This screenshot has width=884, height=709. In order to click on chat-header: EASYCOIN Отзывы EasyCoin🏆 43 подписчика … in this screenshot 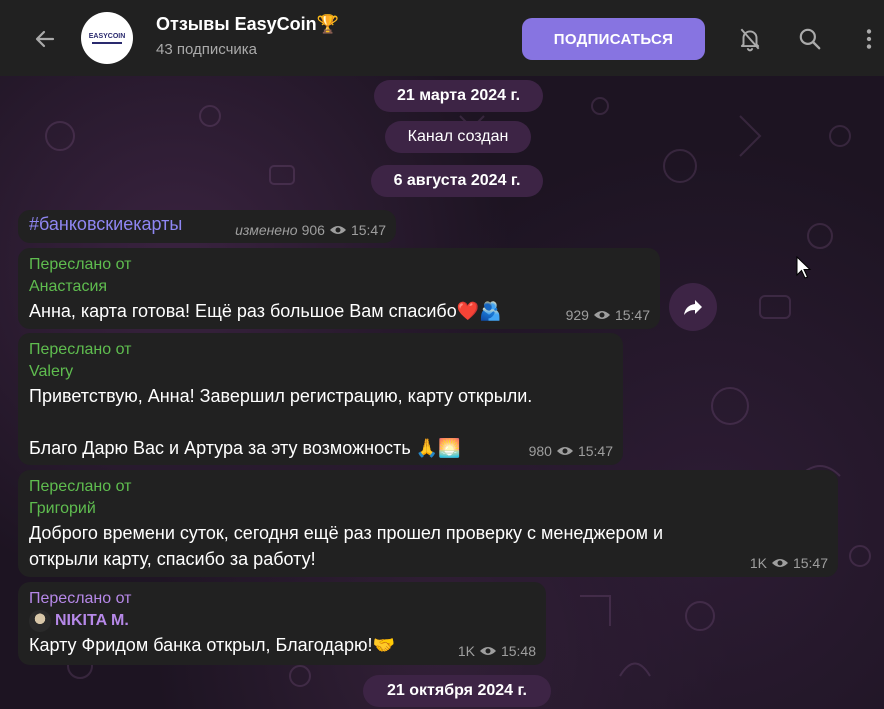, I will do `click(442, 38)`.